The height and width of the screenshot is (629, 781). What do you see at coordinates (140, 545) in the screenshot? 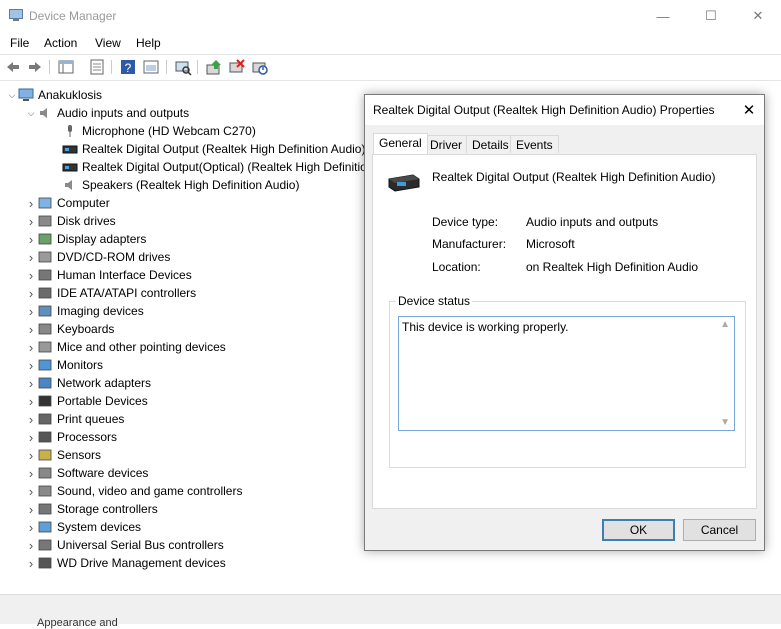
I see `tree-category-label: Universal Serial Bus controllers` at bounding box center [140, 545].